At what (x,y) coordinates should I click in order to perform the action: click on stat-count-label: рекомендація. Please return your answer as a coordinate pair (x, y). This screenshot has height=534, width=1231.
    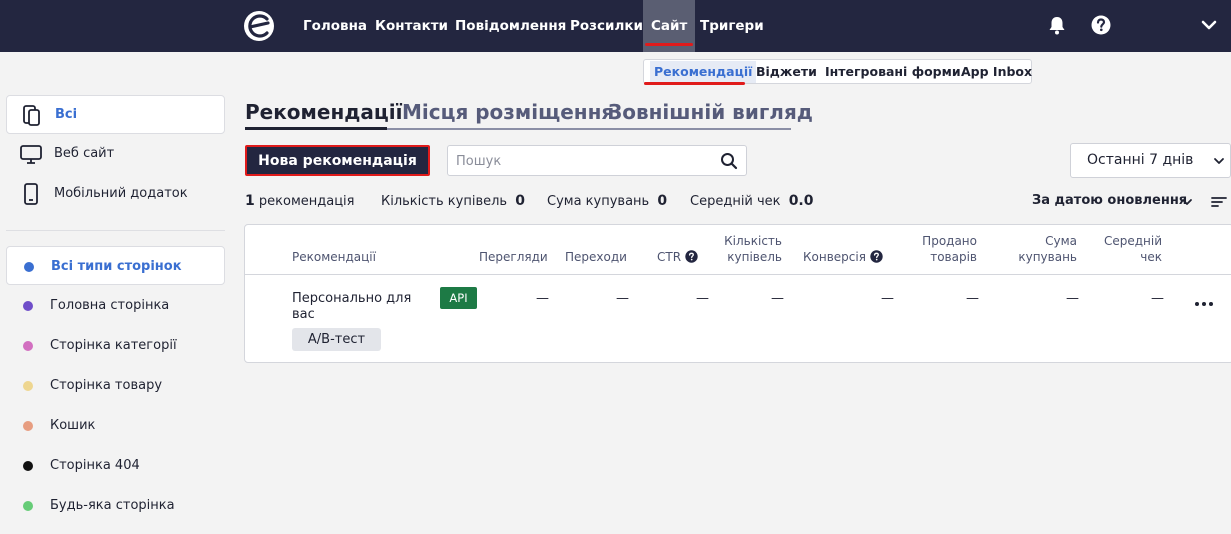
    Looking at the image, I should click on (306, 201).